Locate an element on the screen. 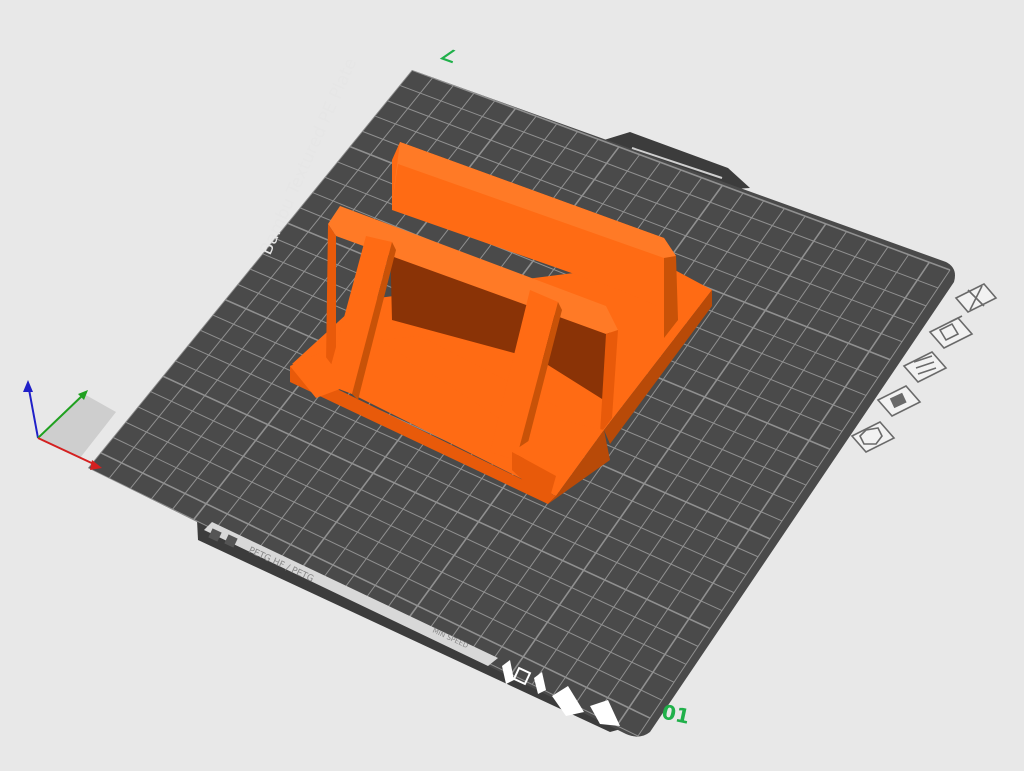  arrange-button is located at coordinates (951, 332).